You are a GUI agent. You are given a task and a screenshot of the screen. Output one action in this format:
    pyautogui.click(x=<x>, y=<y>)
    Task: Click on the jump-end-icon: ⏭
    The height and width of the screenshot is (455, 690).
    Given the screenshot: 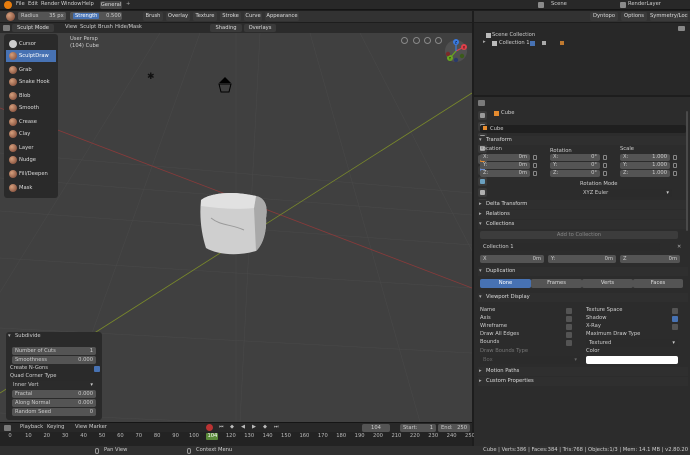 What is the action you would take?
    pyautogui.click(x=276, y=427)
    